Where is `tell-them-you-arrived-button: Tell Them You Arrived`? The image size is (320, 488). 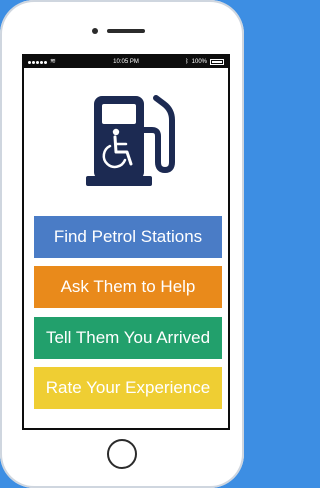 tell-them-you-arrived-button: Tell Them You Arrived is located at coordinates (128, 338).